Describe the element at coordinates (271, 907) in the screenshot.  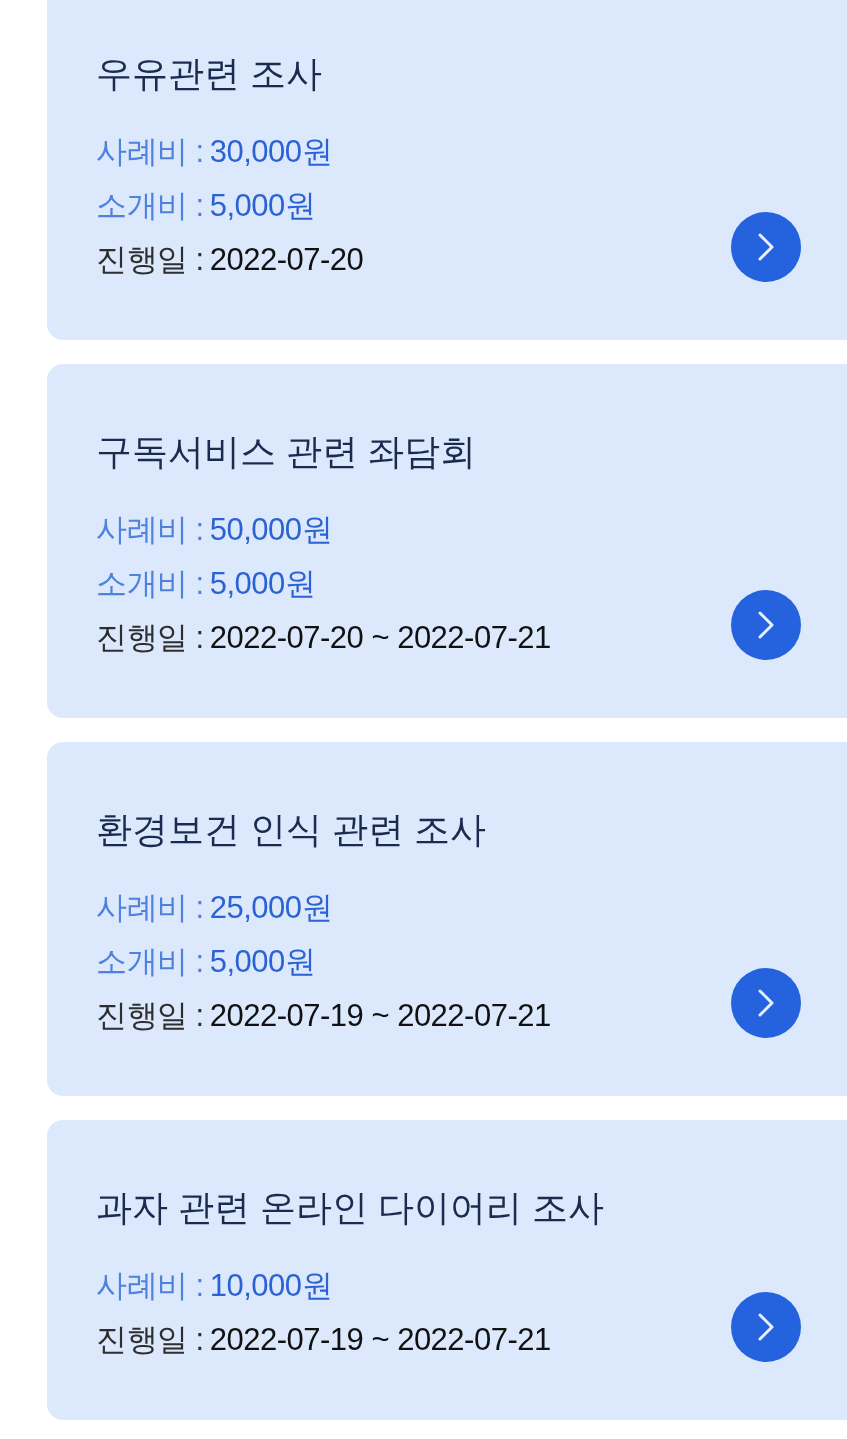
I see `fee-amount: 25,000원` at that location.